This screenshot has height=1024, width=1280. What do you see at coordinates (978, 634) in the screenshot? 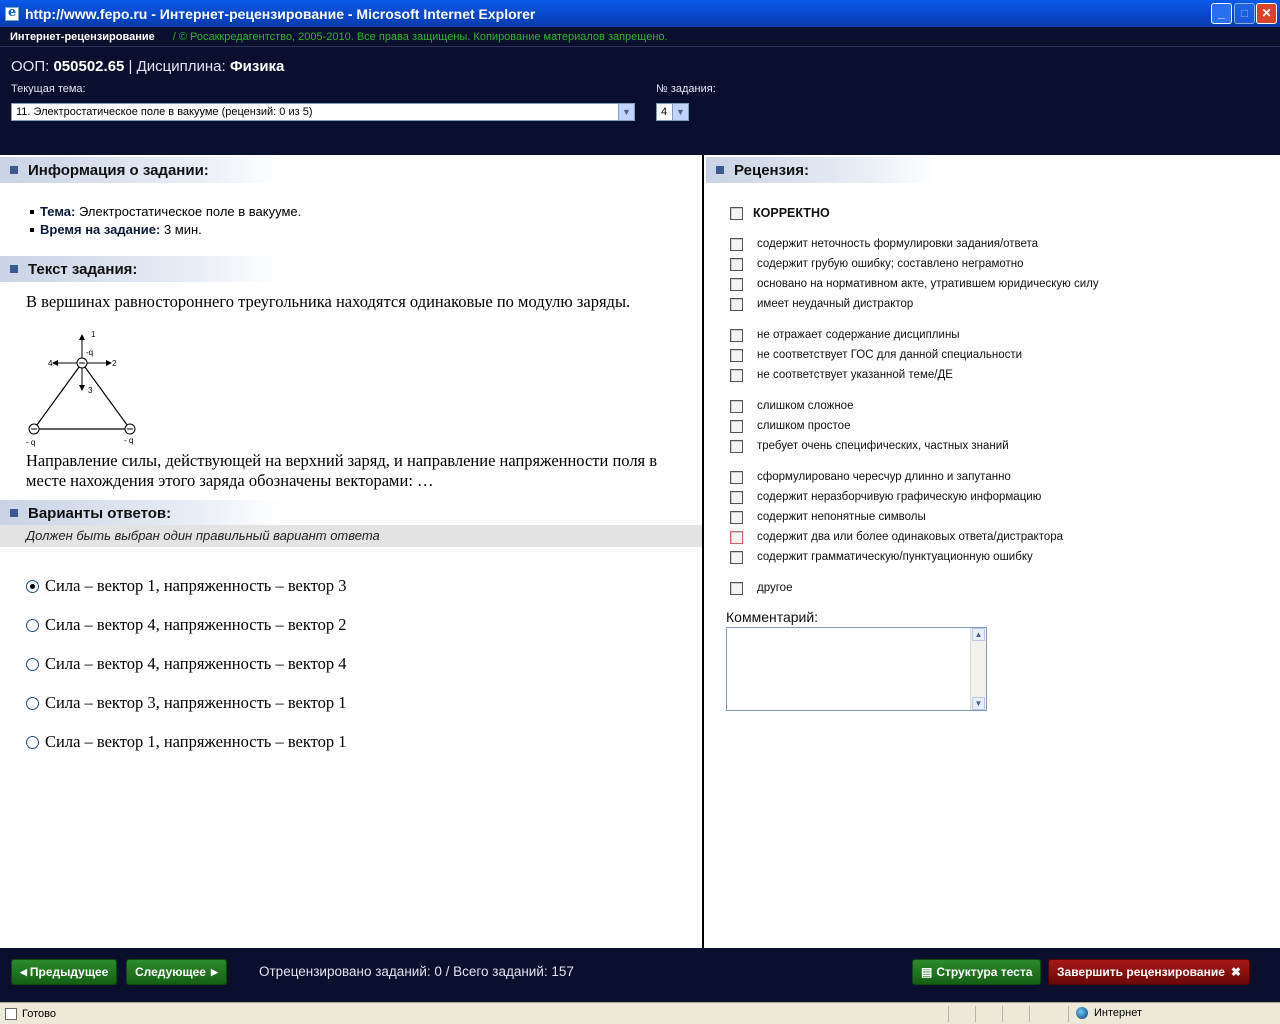
I see `scroll-up-icon: ▲` at bounding box center [978, 634].